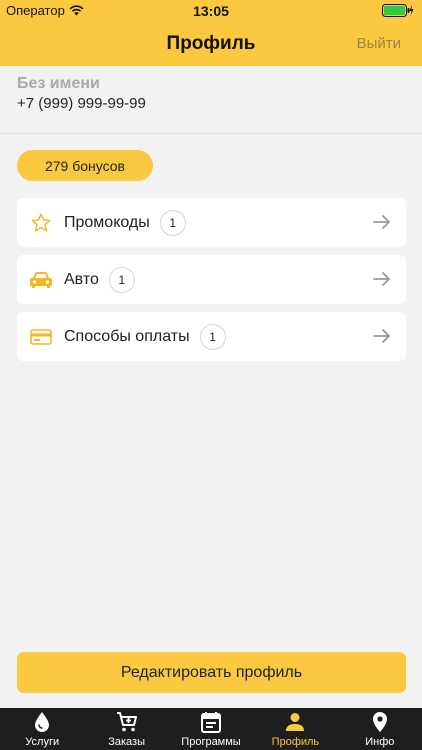 Image resolution: width=422 pixels, height=750 pixels. I want to click on tab-profile: Профиль, so click(295, 729).